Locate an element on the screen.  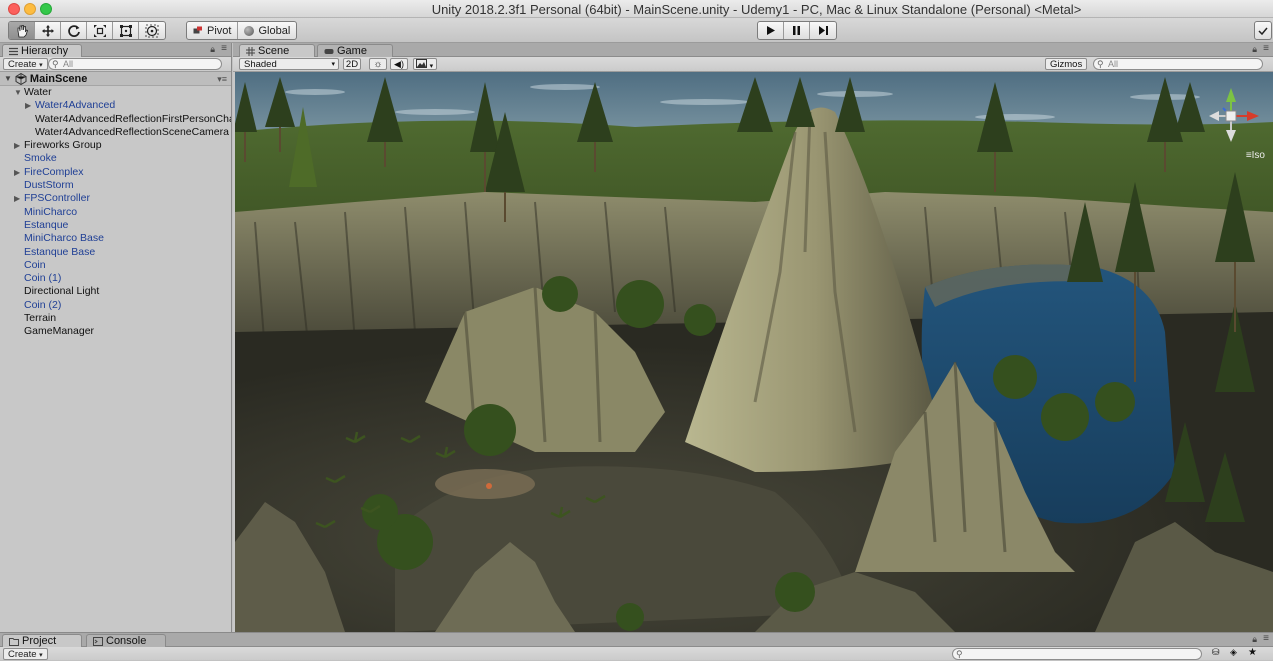
combined-transform-icon is located at coordinates (152, 30).